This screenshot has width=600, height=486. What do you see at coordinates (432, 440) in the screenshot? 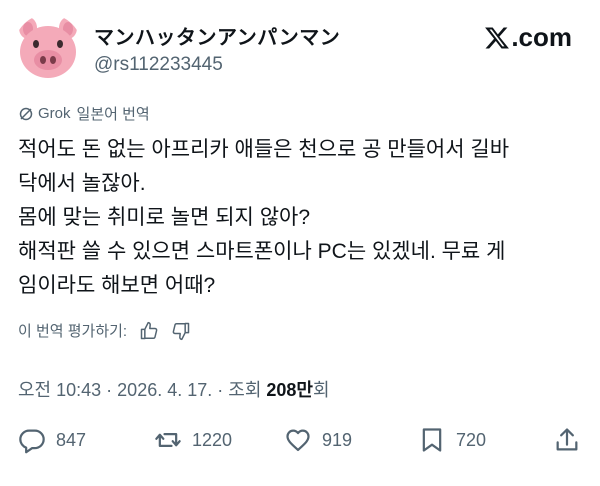
I see `bookmark-icon` at bounding box center [432, 440].